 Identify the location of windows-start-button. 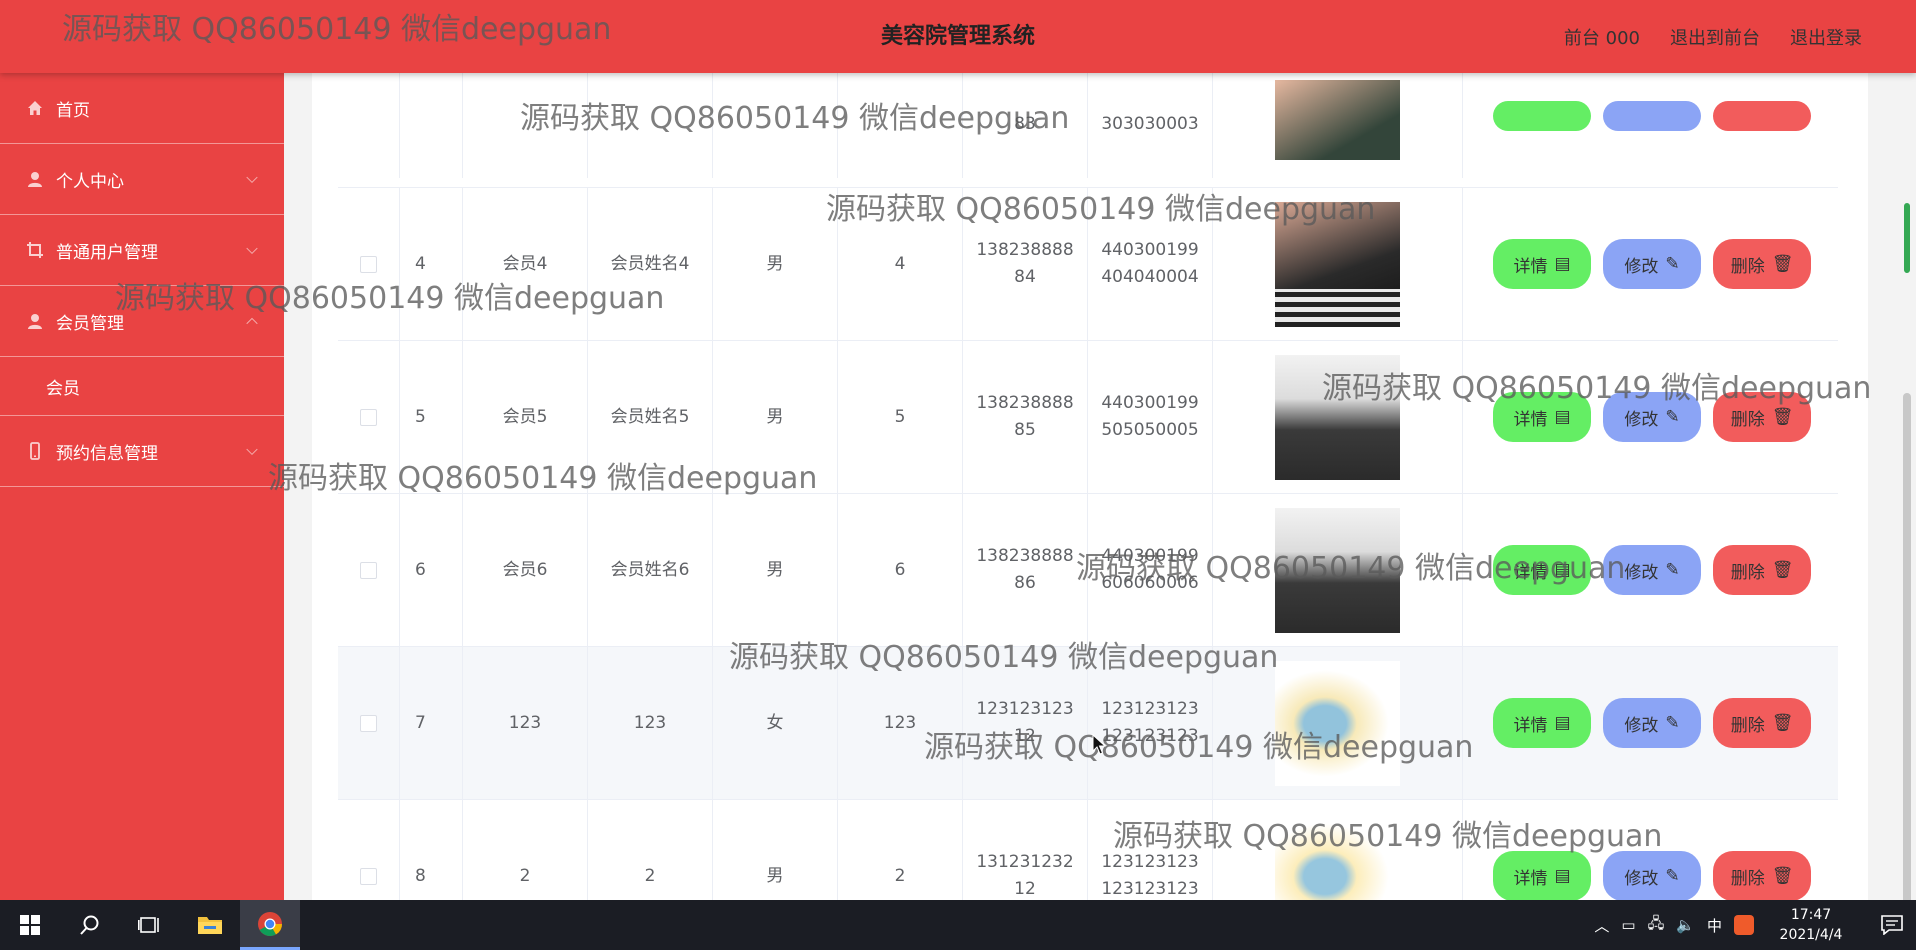
(30, 925).